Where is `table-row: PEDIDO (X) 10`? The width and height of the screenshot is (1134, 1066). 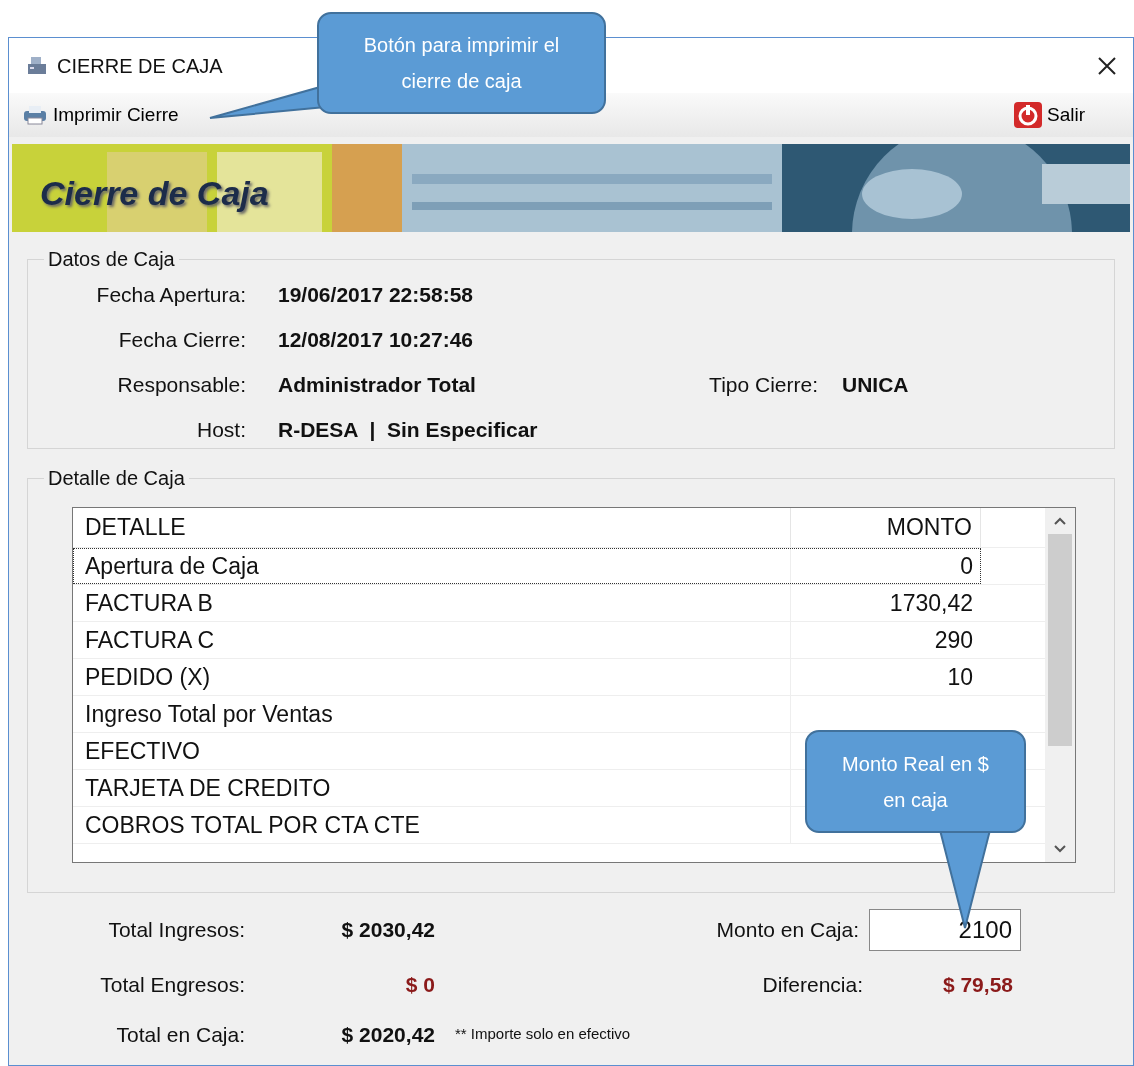 table-row: PEDIDO (X) 10 is located at coordinates (527, 677).